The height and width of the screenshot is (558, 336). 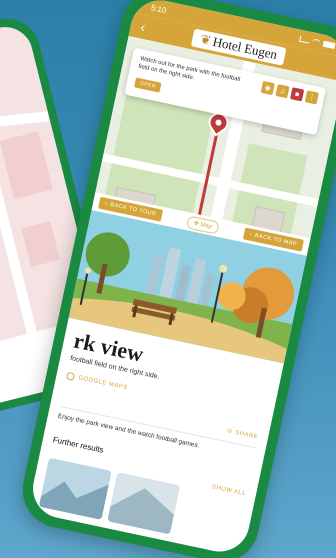 I want to click on google-maps-label: GOOGLE MAPS, so click(x=103, y=383).